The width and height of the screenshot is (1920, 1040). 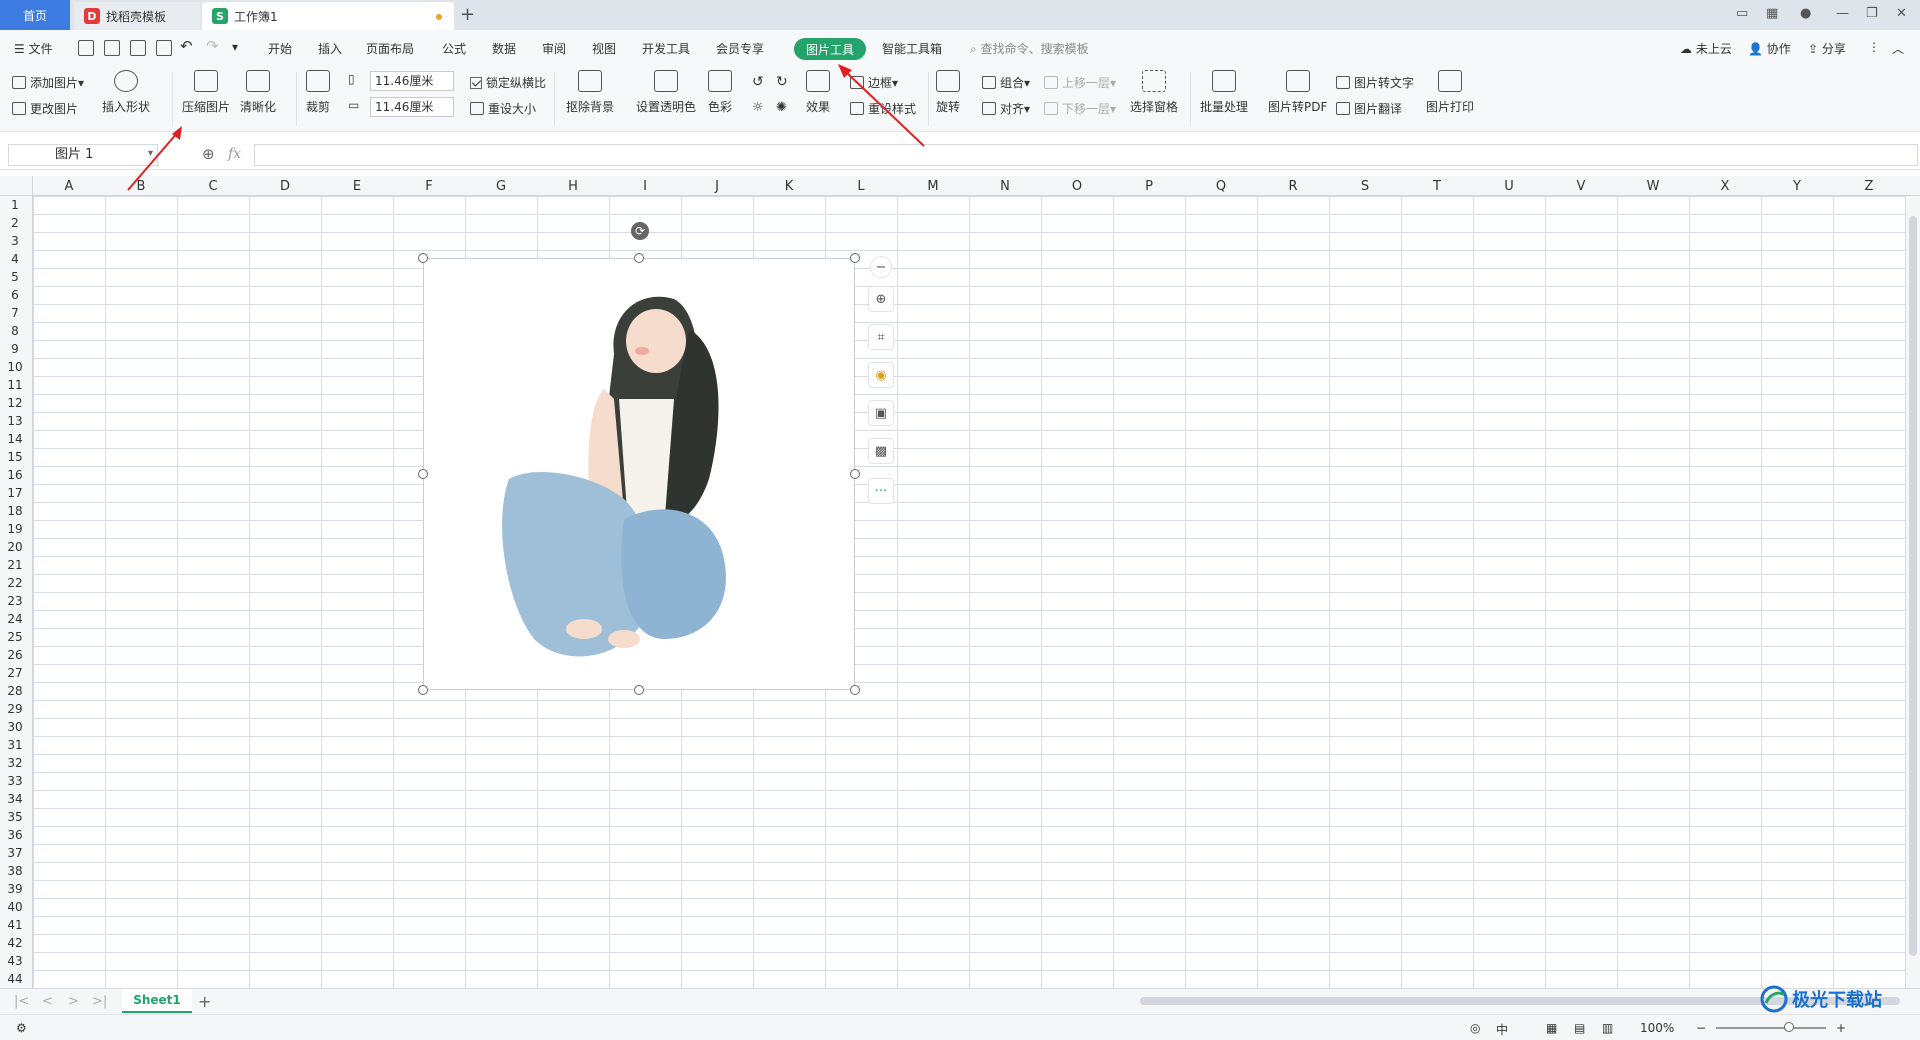 I want to click on menu-smart-toolbox: 智能工具箱, so click(x=912, y=48).